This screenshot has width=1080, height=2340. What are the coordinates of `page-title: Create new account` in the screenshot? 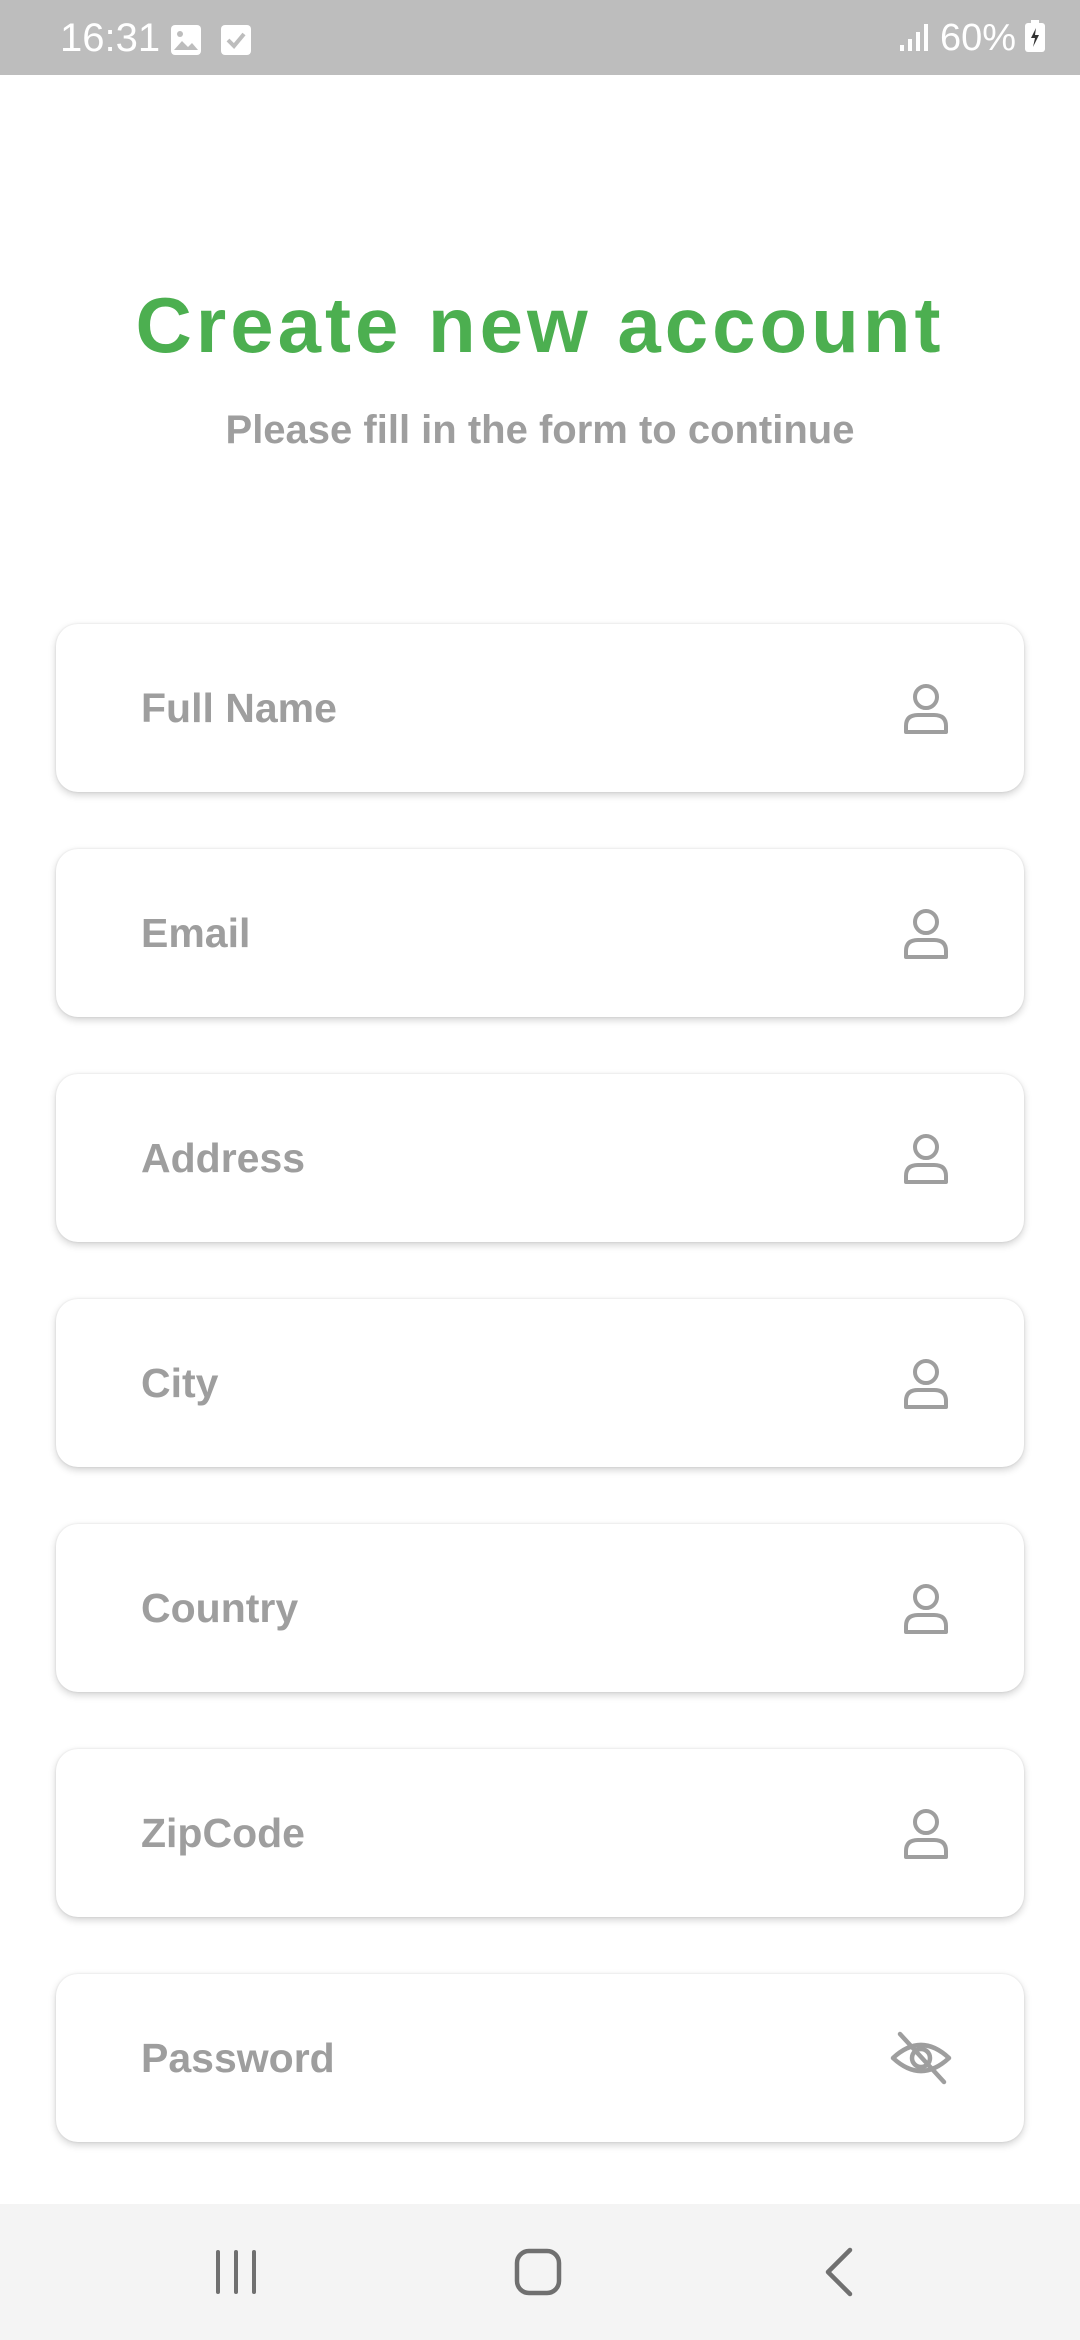 It's located at (540, 325).